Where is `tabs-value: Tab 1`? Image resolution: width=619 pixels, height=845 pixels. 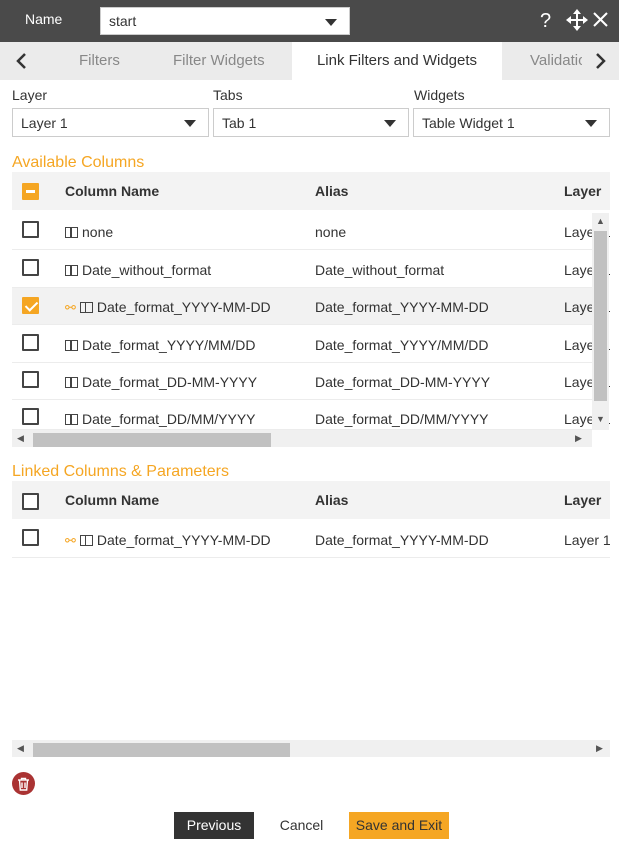
tabs-value: Tab 1 is located at coordinates (239, 123).